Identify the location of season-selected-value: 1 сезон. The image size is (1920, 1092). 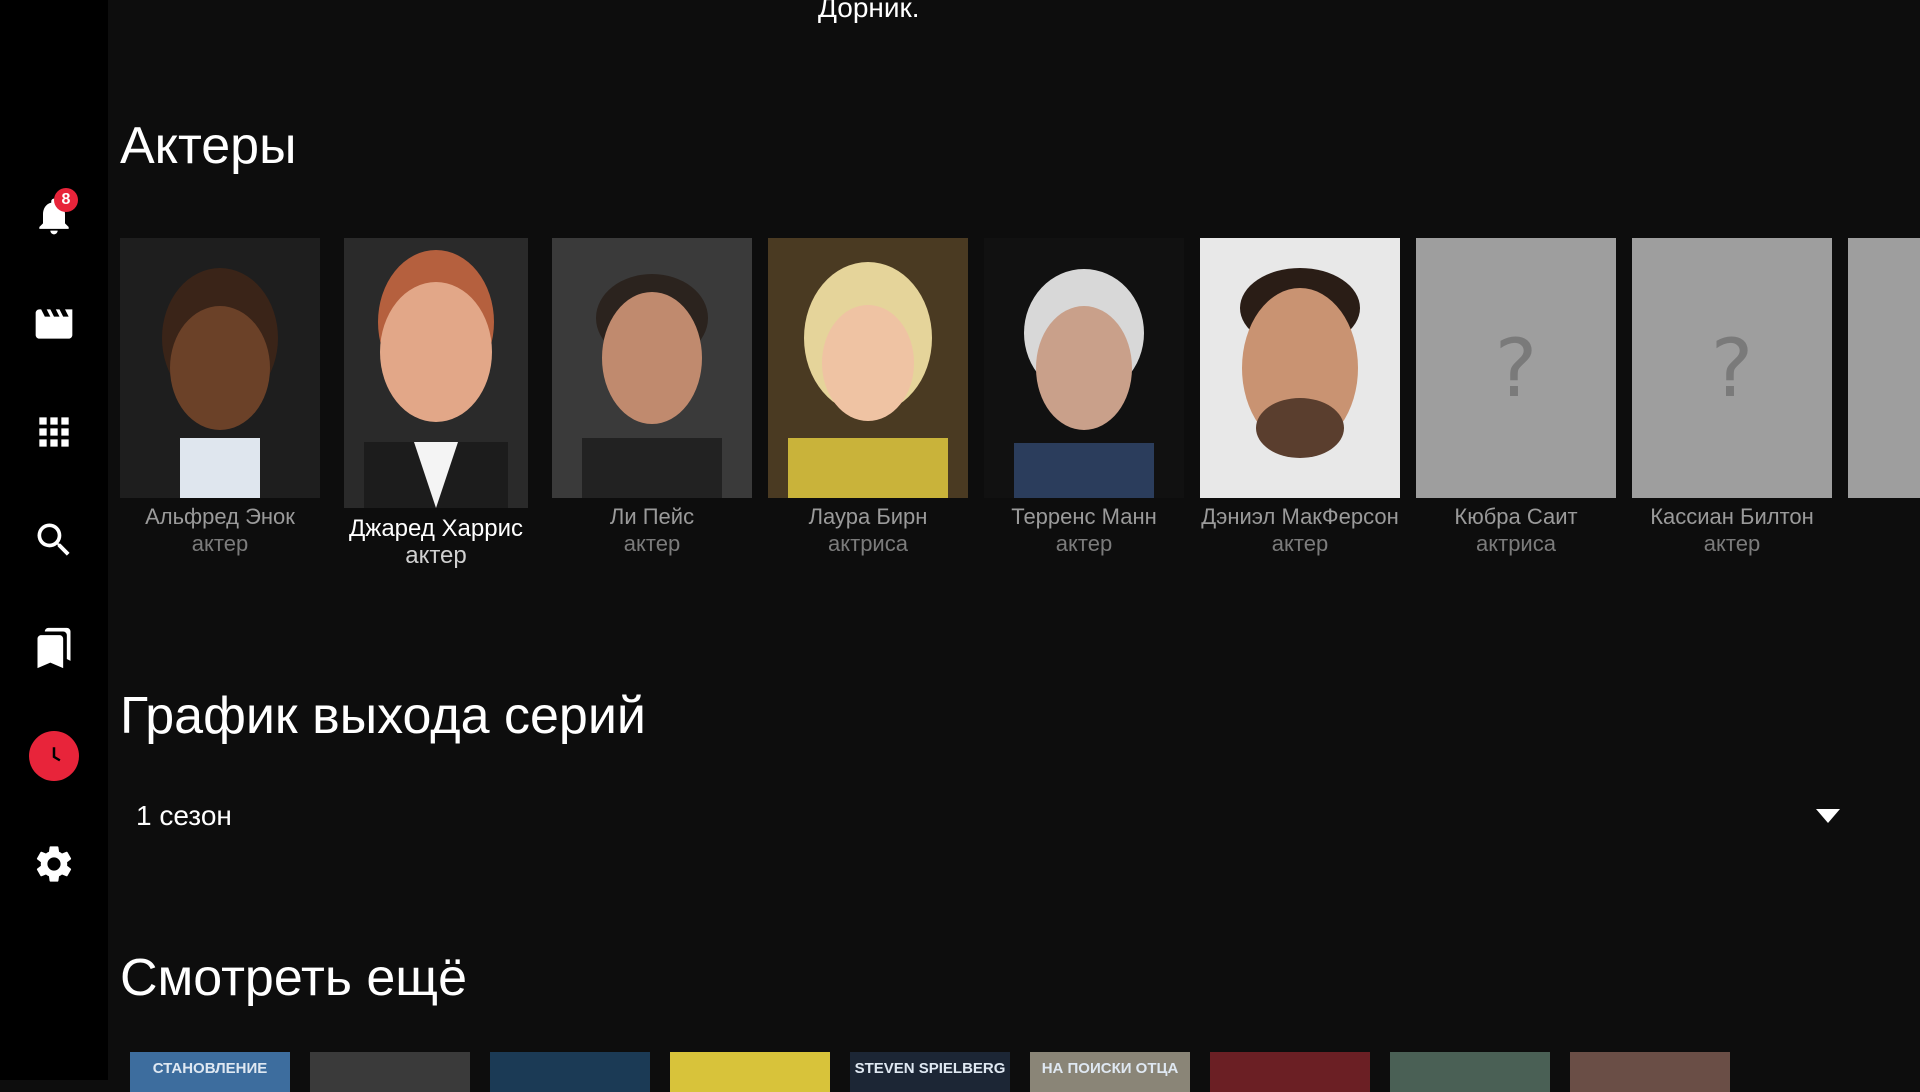
(184, 815).